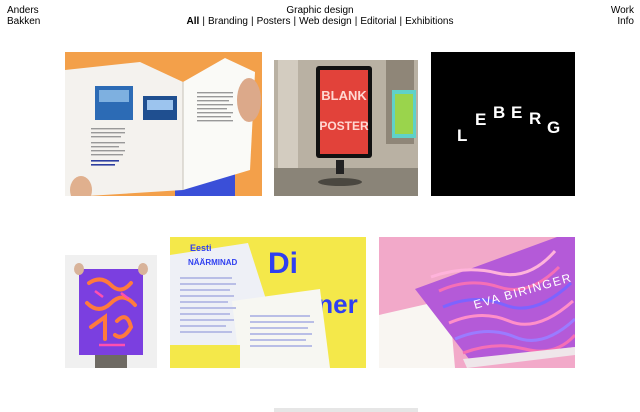 This screenshot has width=640, height=412. Describe the element at coordinates (535, 118) in the screenshot. I see `leberg-letter-r: R` at that location.